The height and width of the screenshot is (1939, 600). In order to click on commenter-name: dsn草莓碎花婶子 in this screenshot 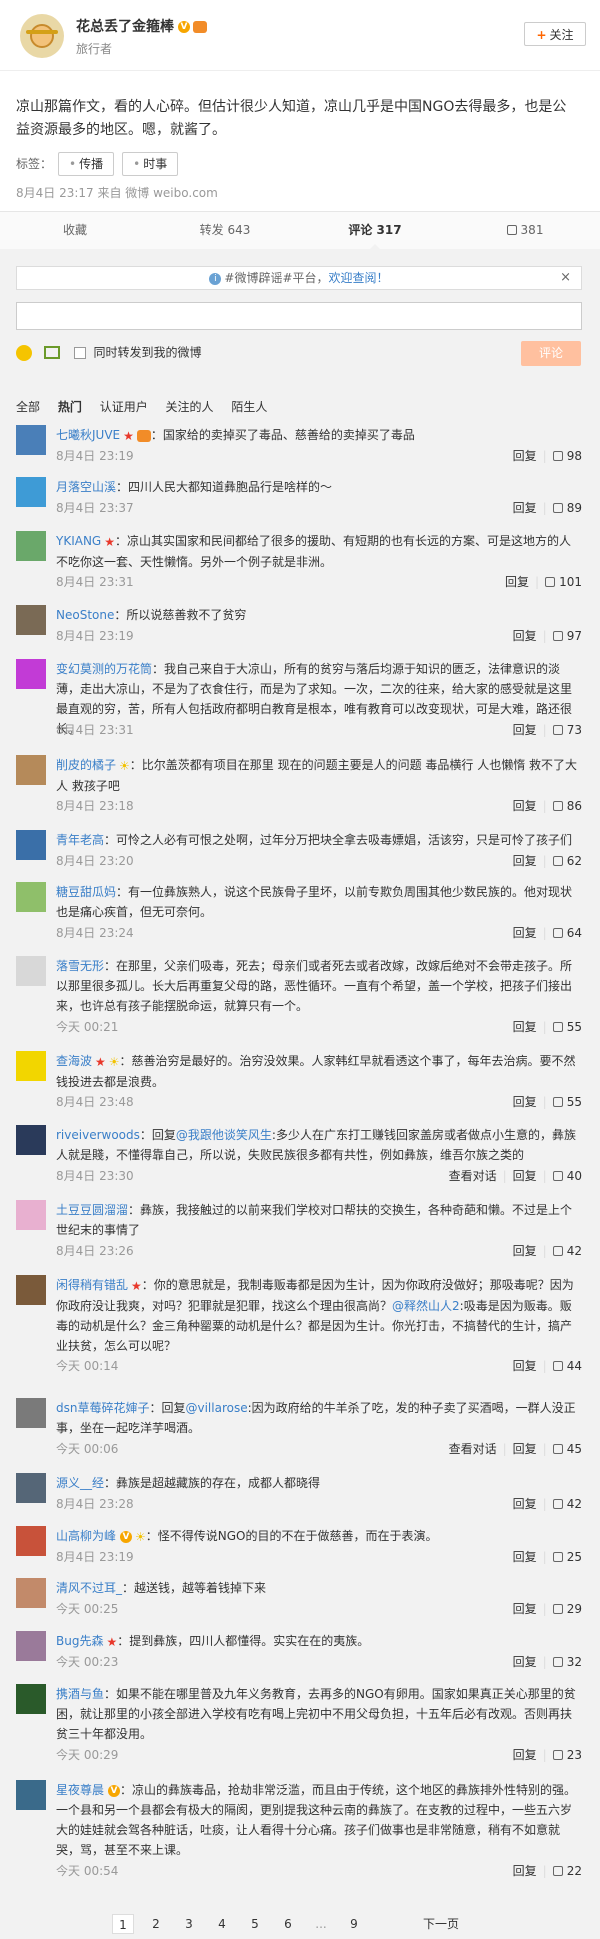, I will do `click(102, 1408)`.